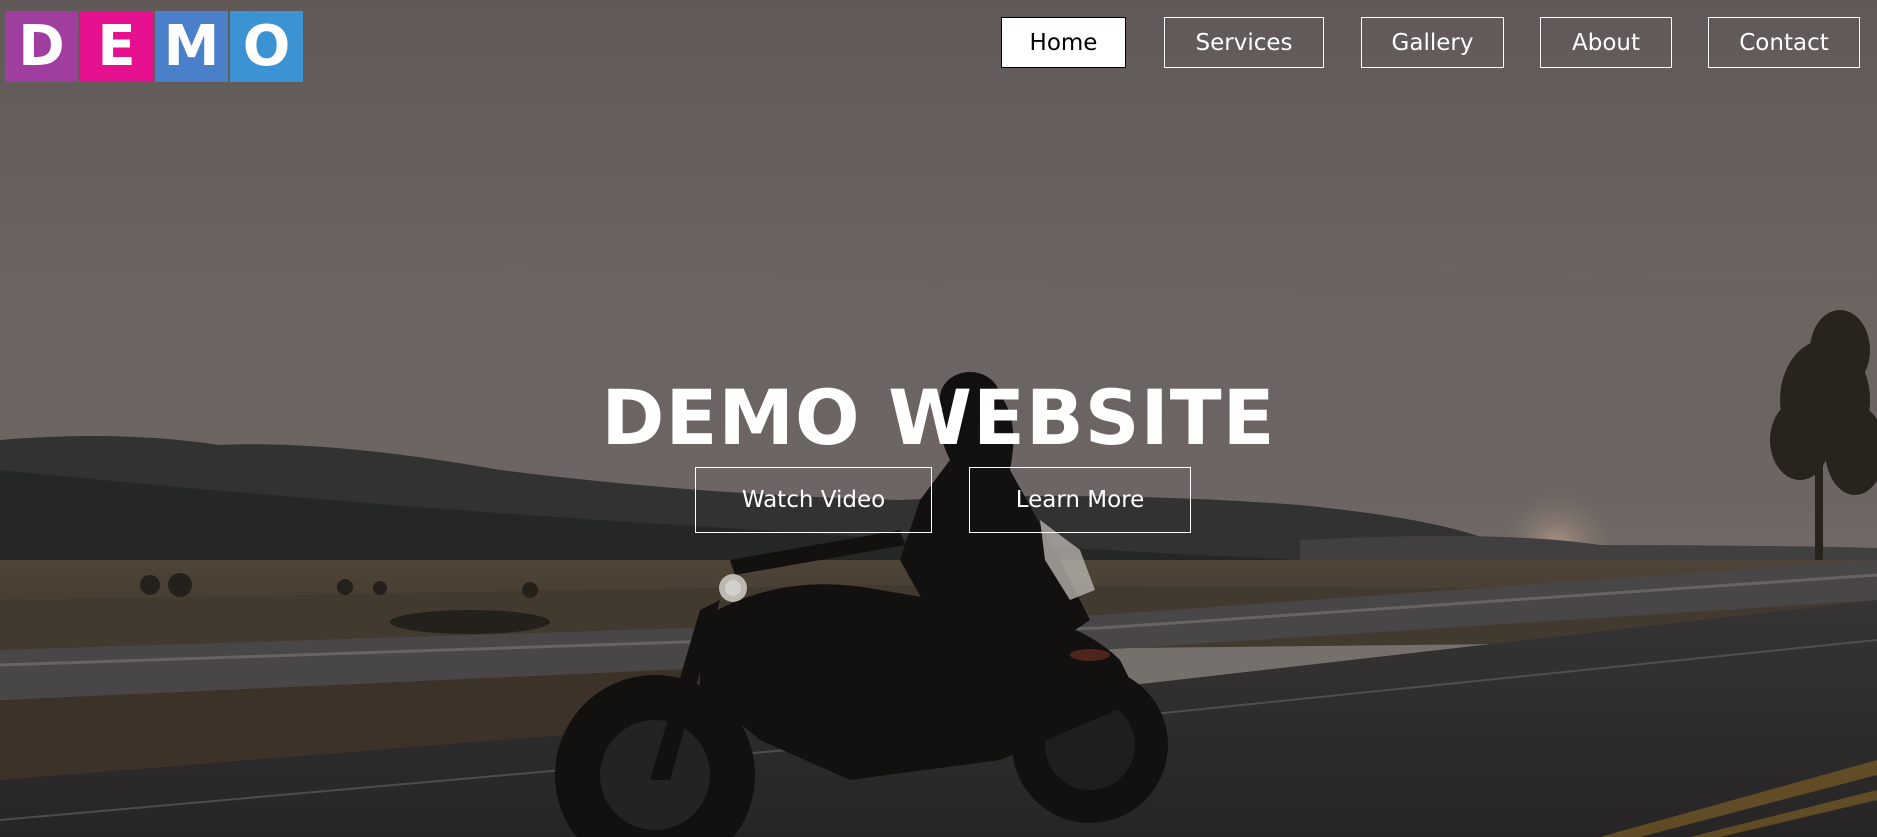  Describe the element at coordinates (116, 46) in the screenshot. I see `logo-letter-e: E` at that location.